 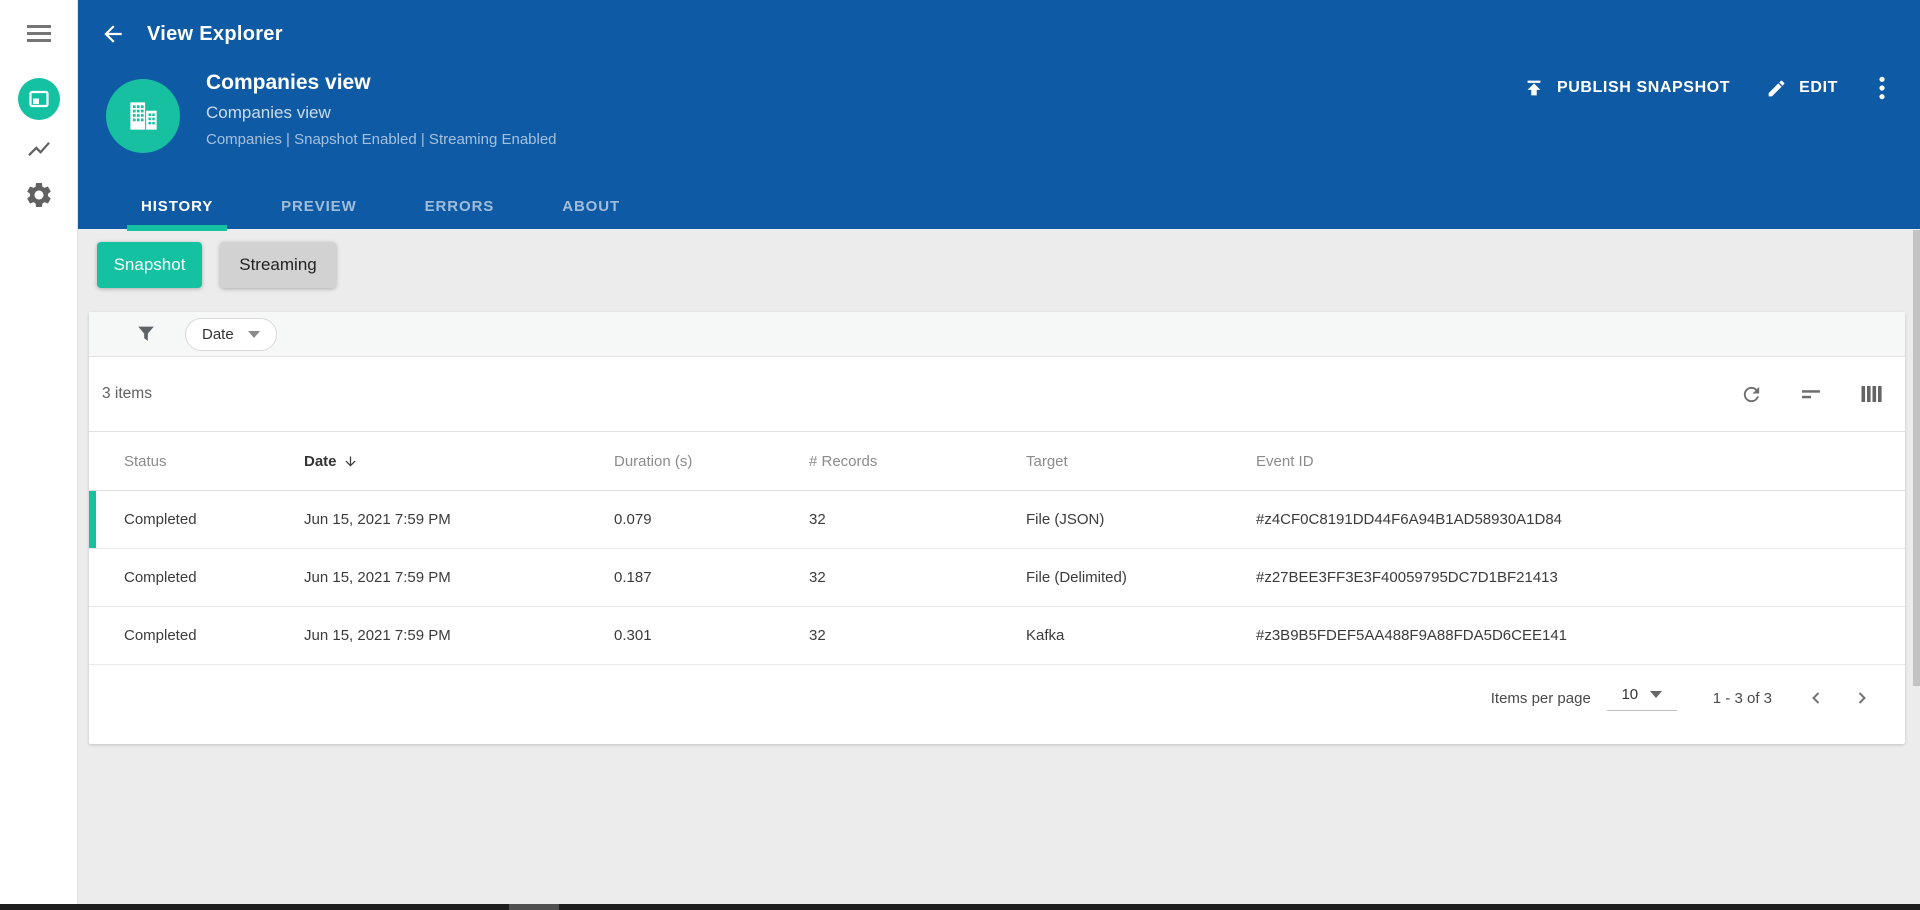 What do you see at coordinates (127, 393) in the screenshot?
I see `items-count: 3 items` at bounding box center [127, 393].